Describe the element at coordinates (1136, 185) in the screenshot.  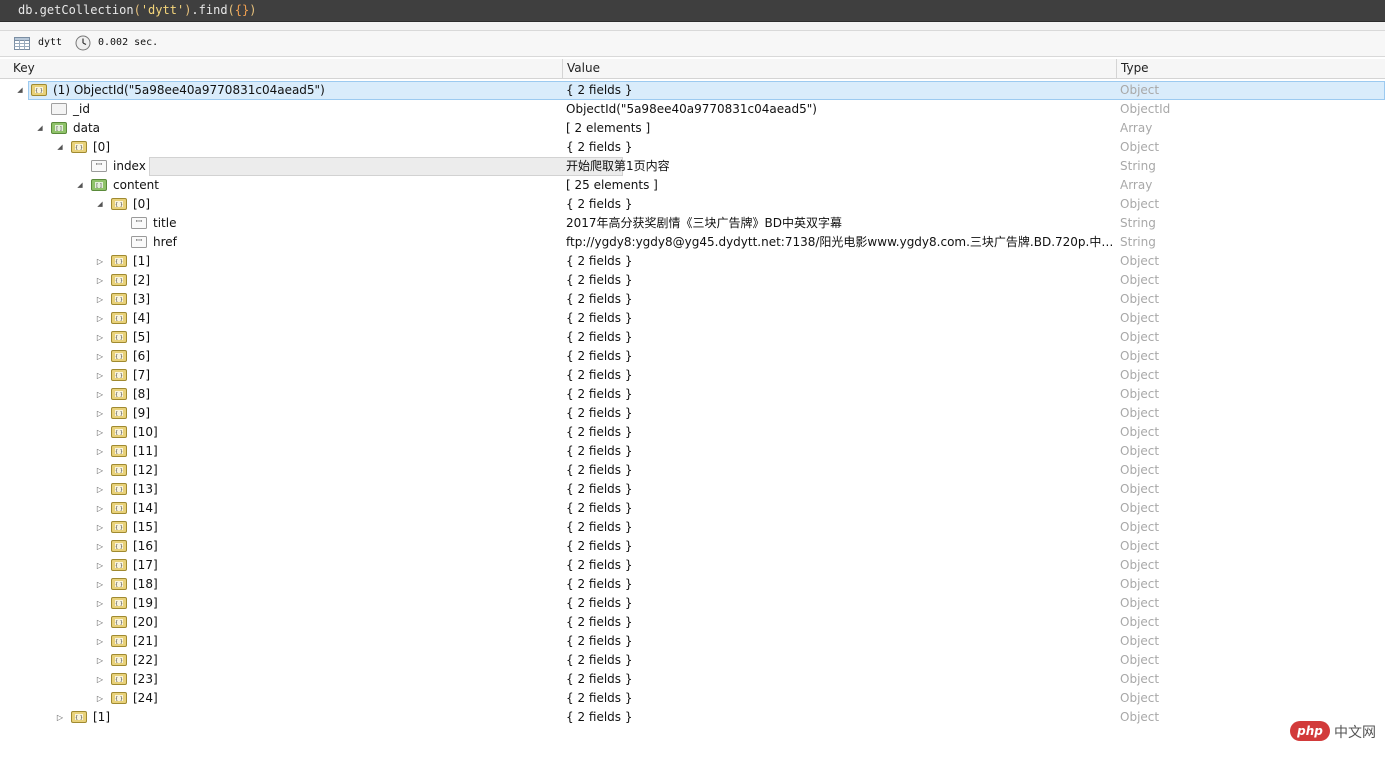
I see `row-type: Array` at that location.